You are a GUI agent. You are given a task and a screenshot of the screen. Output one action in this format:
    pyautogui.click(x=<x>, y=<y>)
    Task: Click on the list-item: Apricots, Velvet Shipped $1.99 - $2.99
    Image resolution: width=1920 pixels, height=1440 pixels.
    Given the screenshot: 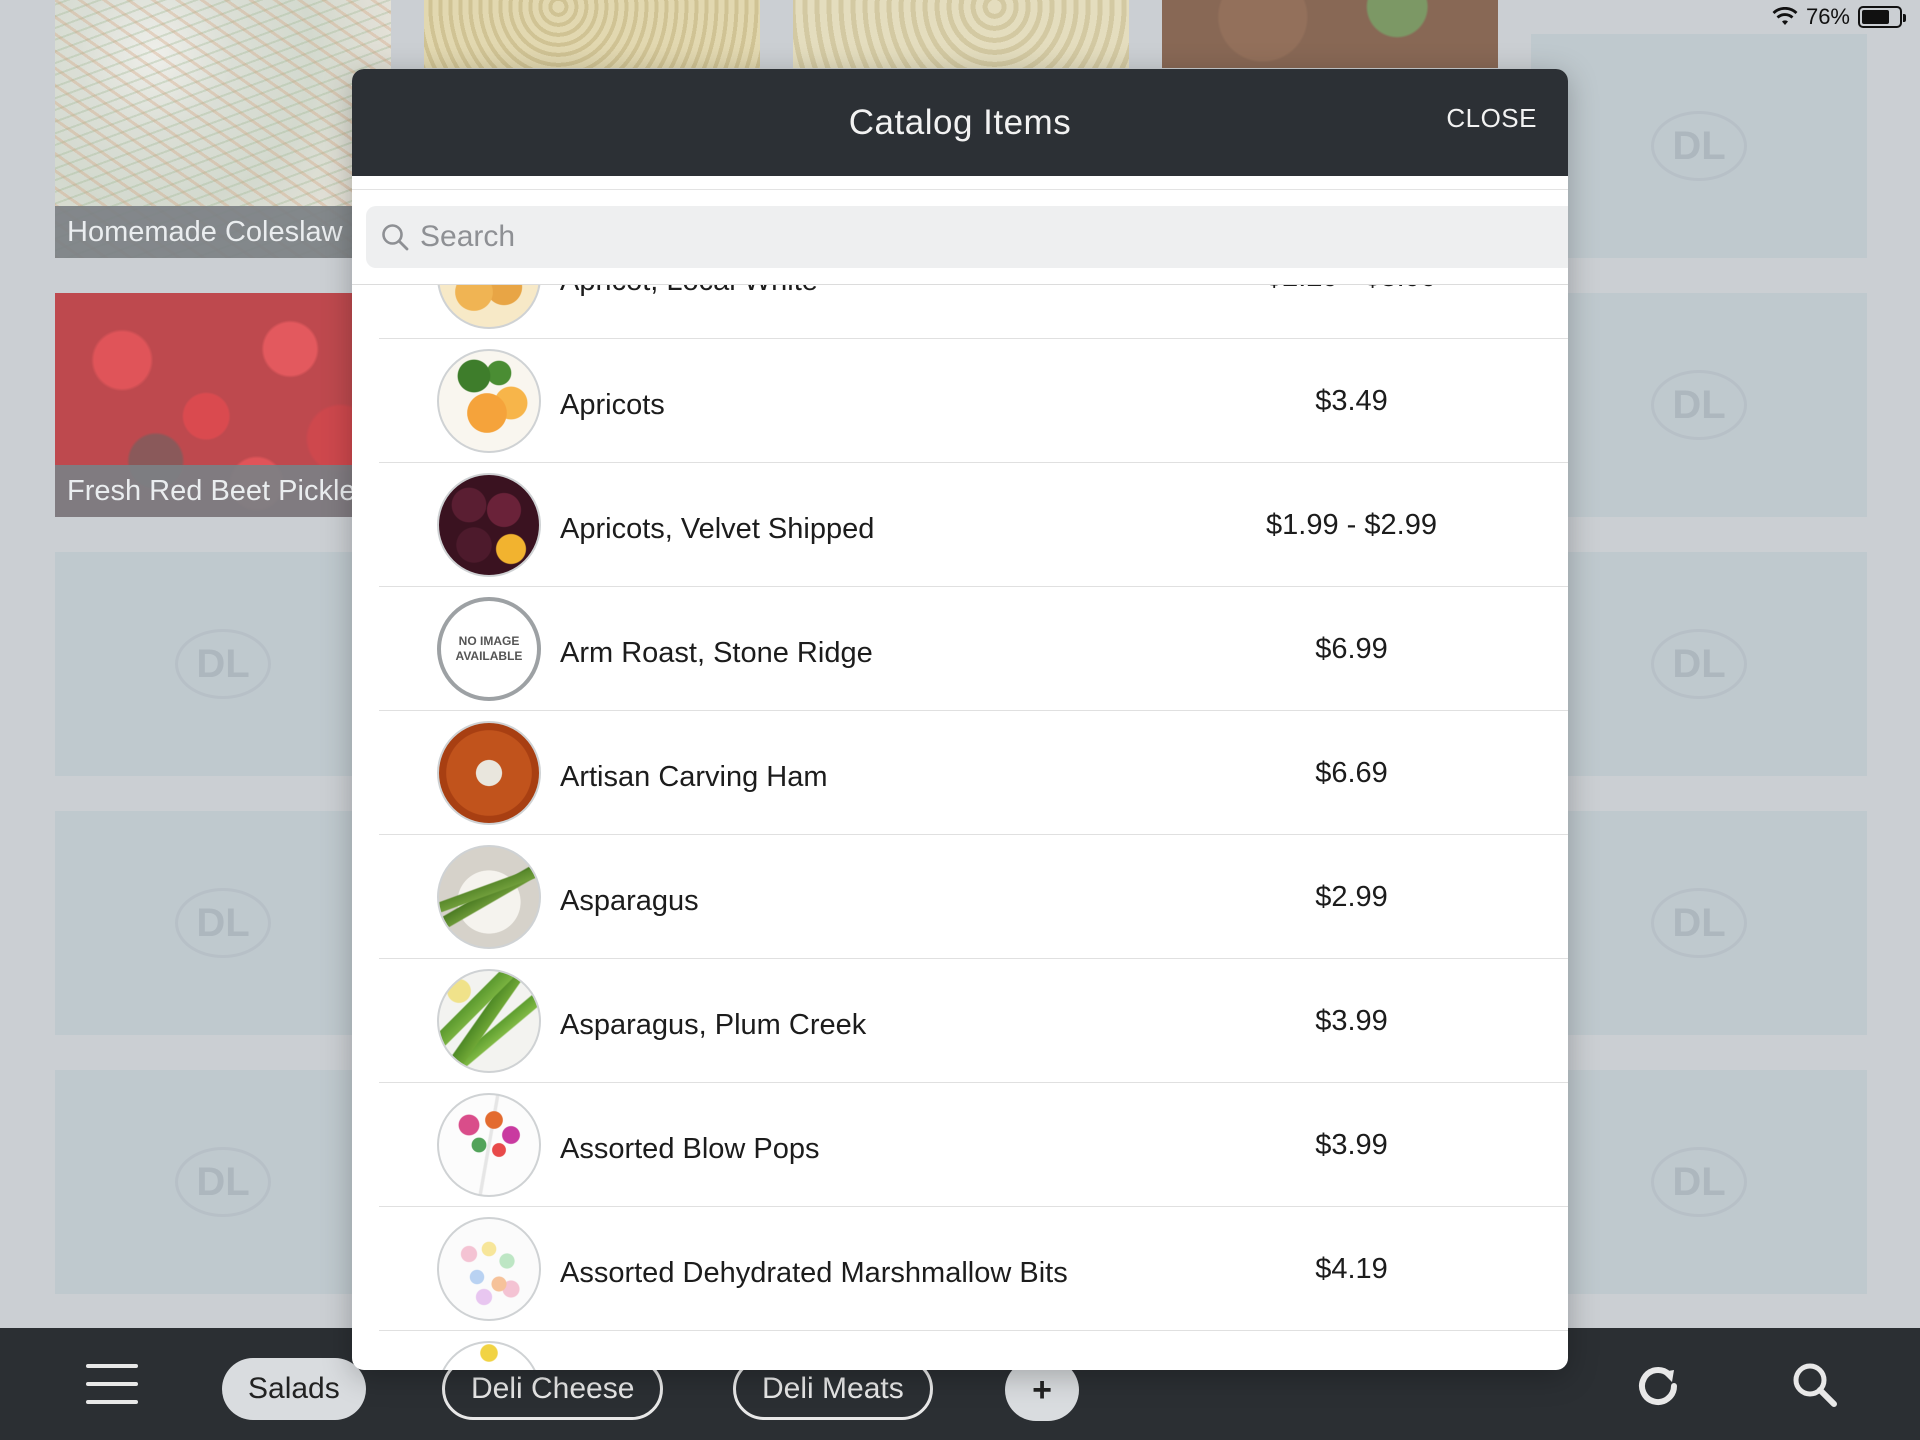 What is the action you would take?
    pyautogui.click(x=973, y=525)
    